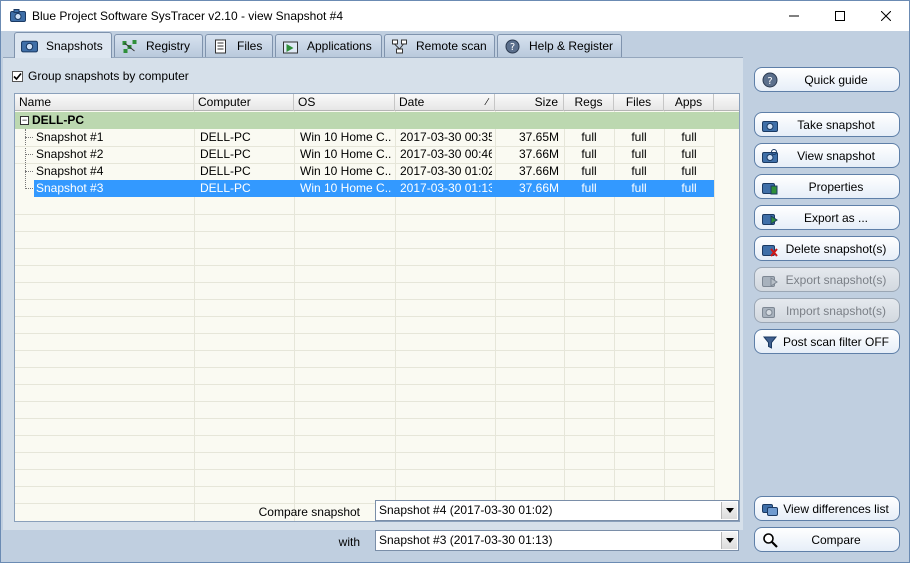 The image size is (910, 563). What do you see at coordinates (589, 102) in the screenshot?
I see `column-header-regs: Regs` at bounding box center [589, 102].